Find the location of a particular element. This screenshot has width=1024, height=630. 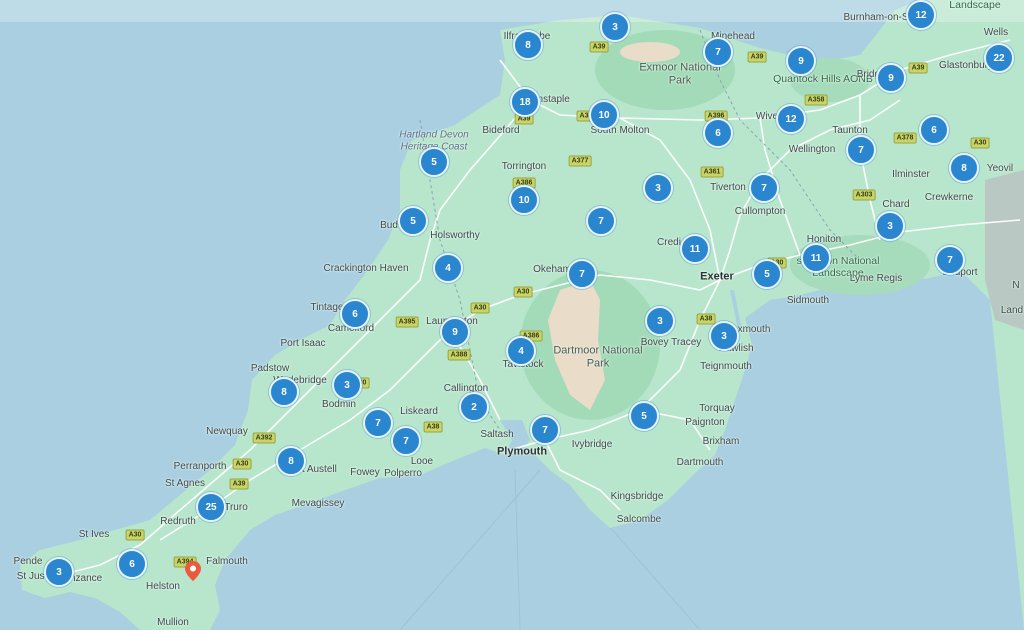

road-shield-a358: A358 is located at coordinates (816, 100).